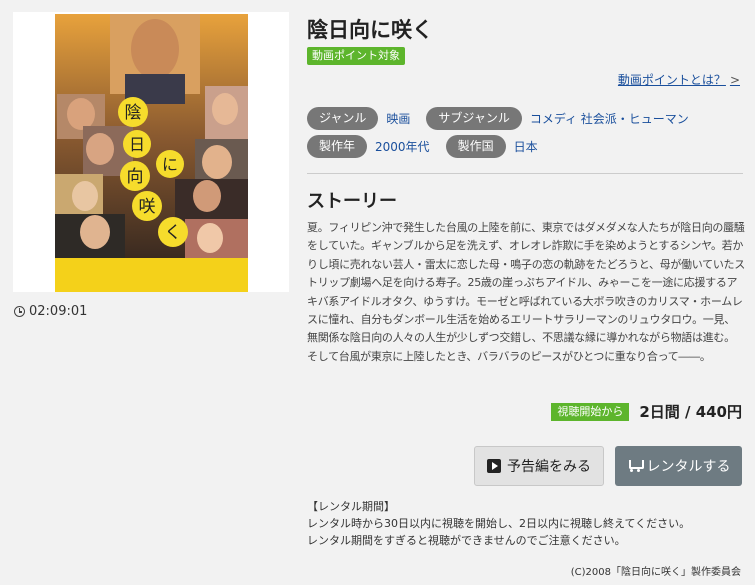  I want to click on trailer-button-label: 予告編をみる, so click(549, 466).